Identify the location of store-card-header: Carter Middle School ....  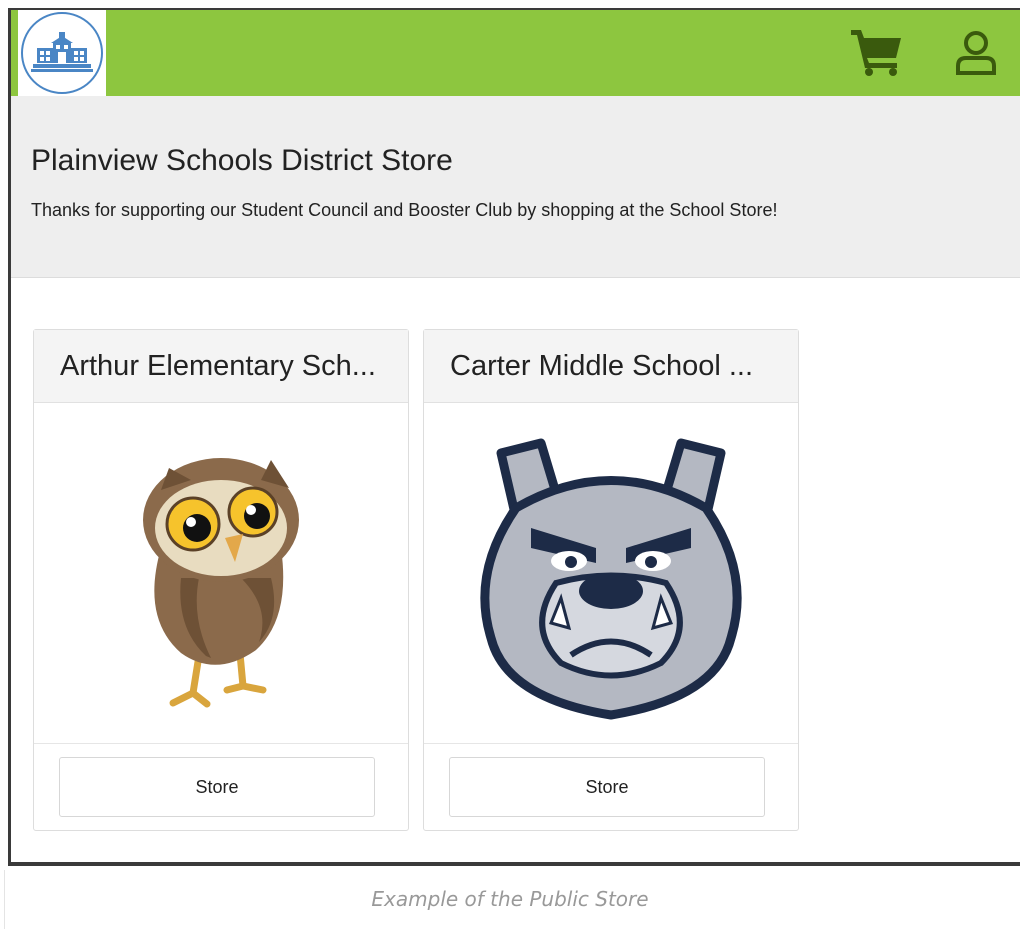
(611, 366).